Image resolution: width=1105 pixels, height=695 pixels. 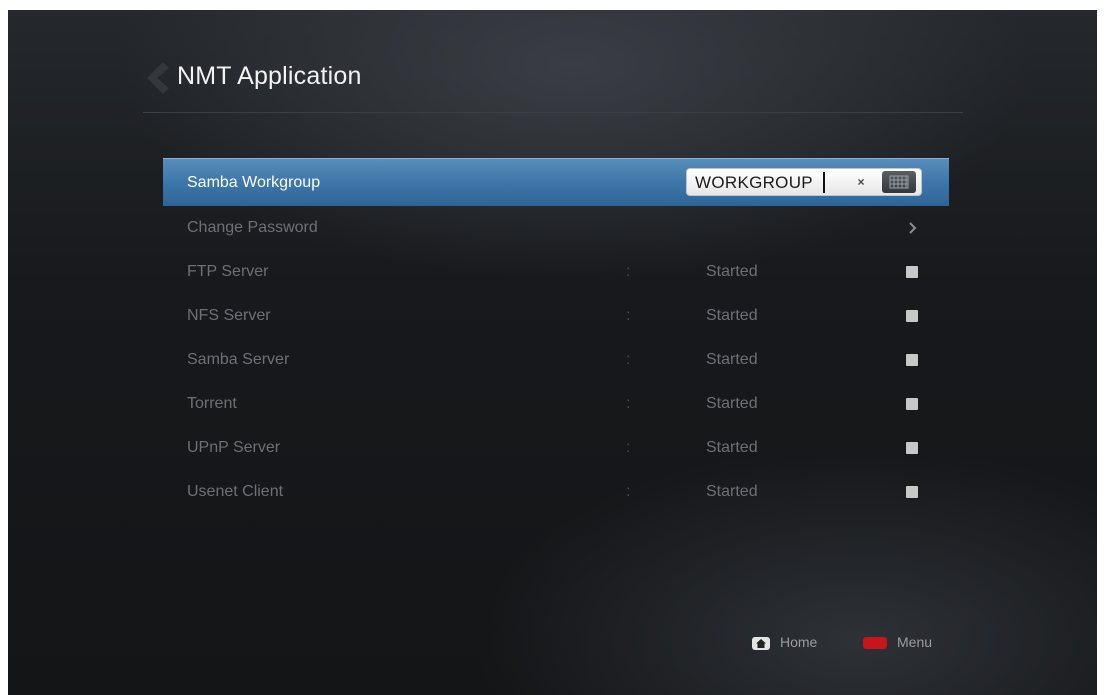 I want to click on workgroup-input-value: WORKGROUP, so click(x=754, y=182).